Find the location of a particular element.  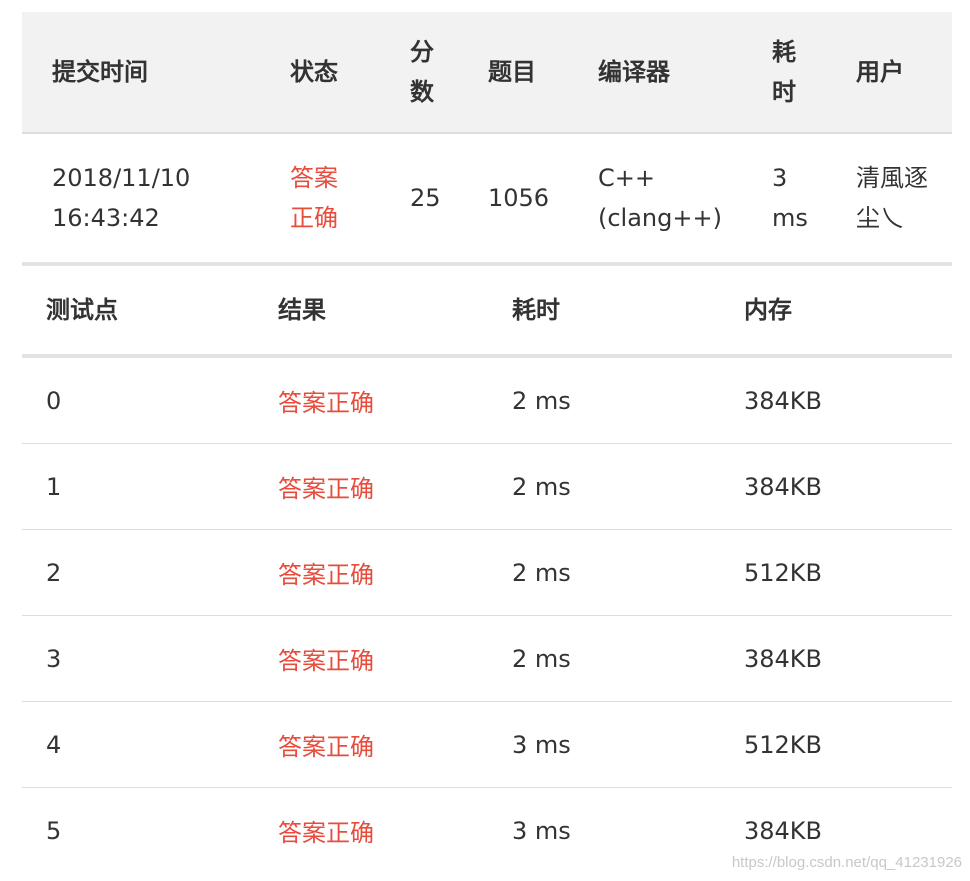

table-row: 2 答案正确 2 ms 512KB is located at coordinates (487, 573).